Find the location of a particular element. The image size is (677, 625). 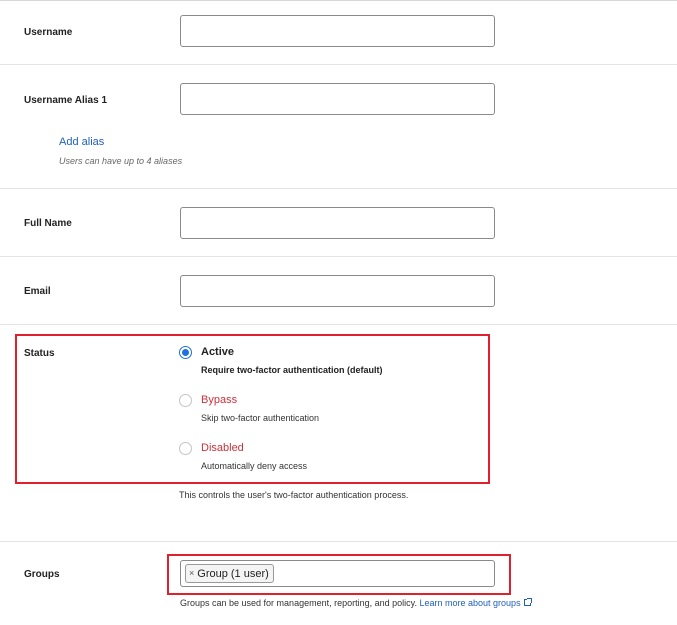

username-input is located at coordinates (337, 31).